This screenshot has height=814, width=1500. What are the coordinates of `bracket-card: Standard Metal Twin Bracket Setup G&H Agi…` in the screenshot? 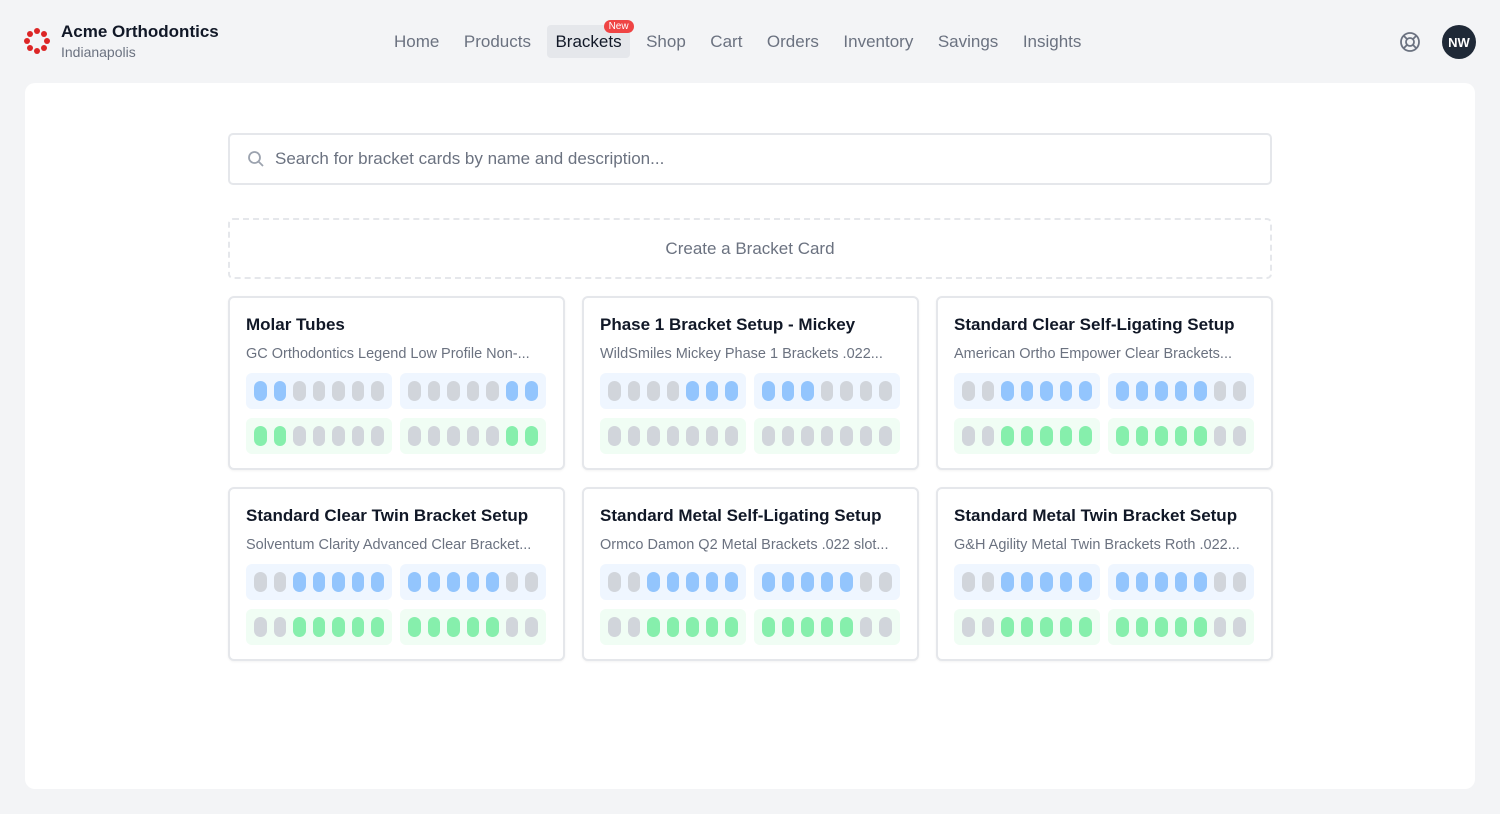 It's located at (1104, 574).